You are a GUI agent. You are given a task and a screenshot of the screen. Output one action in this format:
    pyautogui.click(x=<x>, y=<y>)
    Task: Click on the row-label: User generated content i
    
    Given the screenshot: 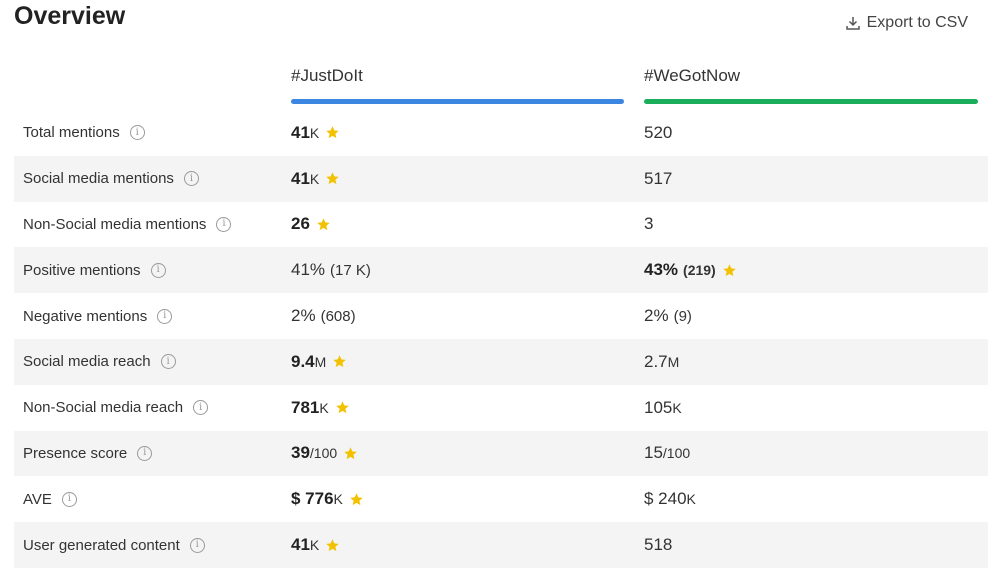 What is the action you would take?
    pyautogui.click(x=114, y=545)
    